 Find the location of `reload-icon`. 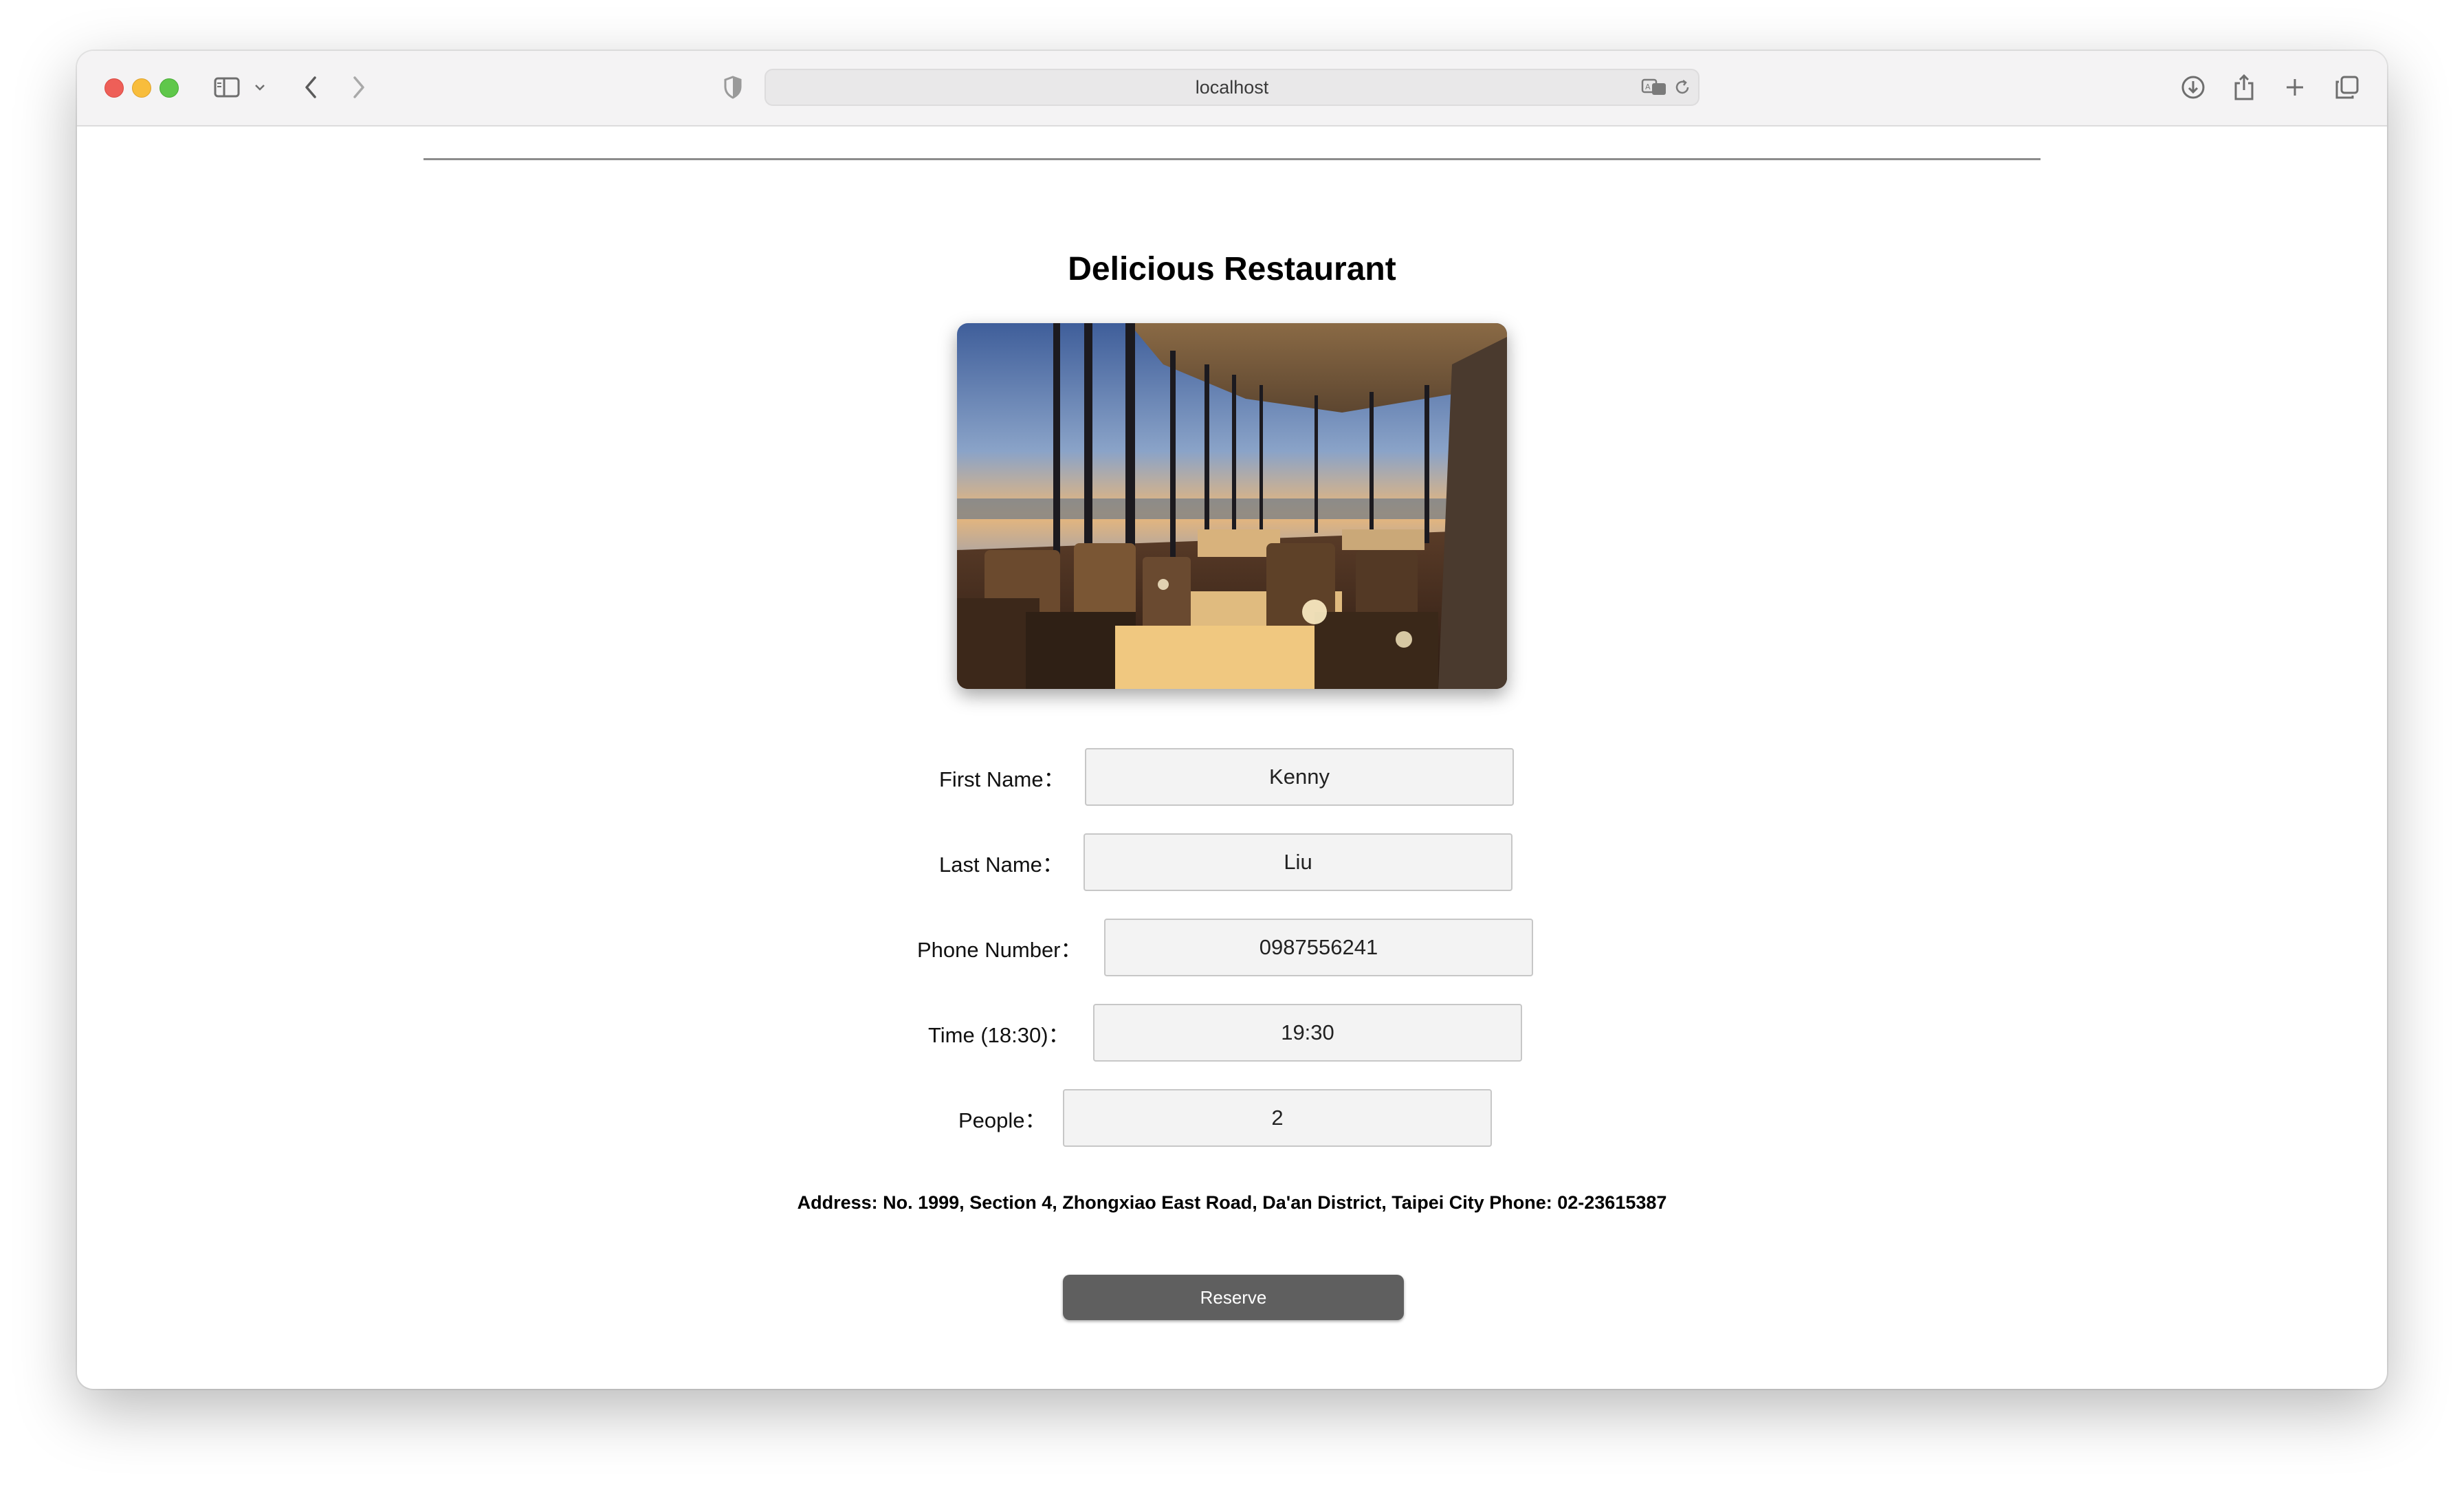

reload-icon is located at coordinates (1683, 87).